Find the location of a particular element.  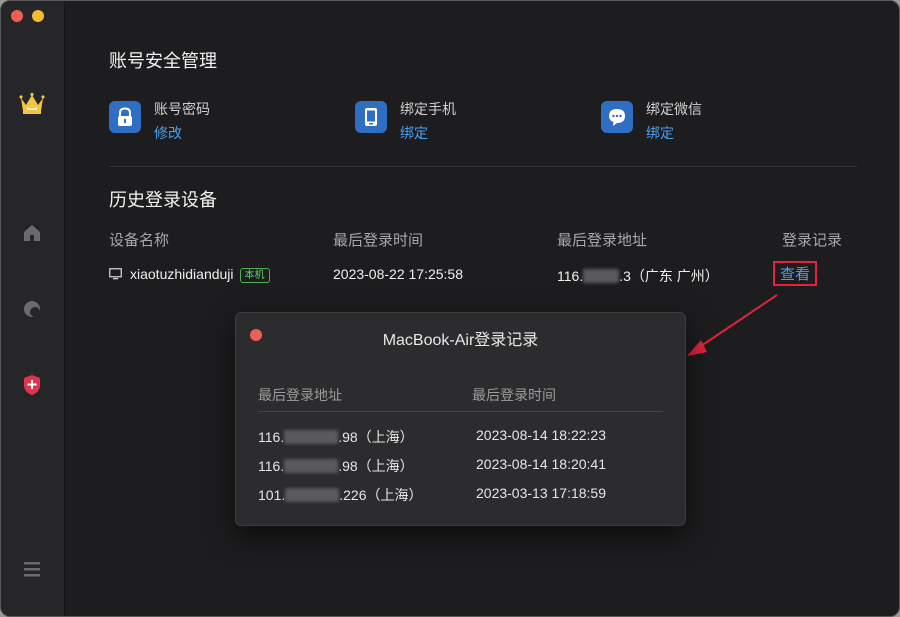

dialog-row-time: 2023-03-13 17:18:59 is located at coordinates (541, 493).